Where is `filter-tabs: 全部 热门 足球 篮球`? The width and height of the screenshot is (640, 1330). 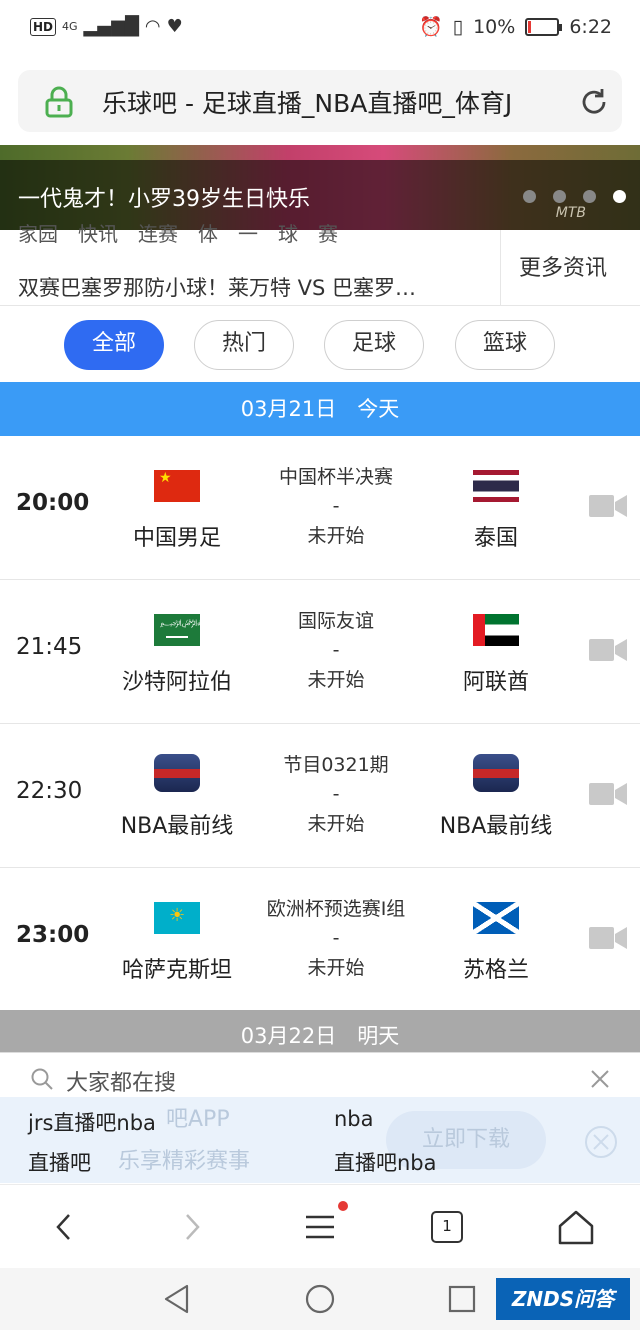 filter-tabs: 全部 热门 足球 篮球 is located at coordinates (320, 345).